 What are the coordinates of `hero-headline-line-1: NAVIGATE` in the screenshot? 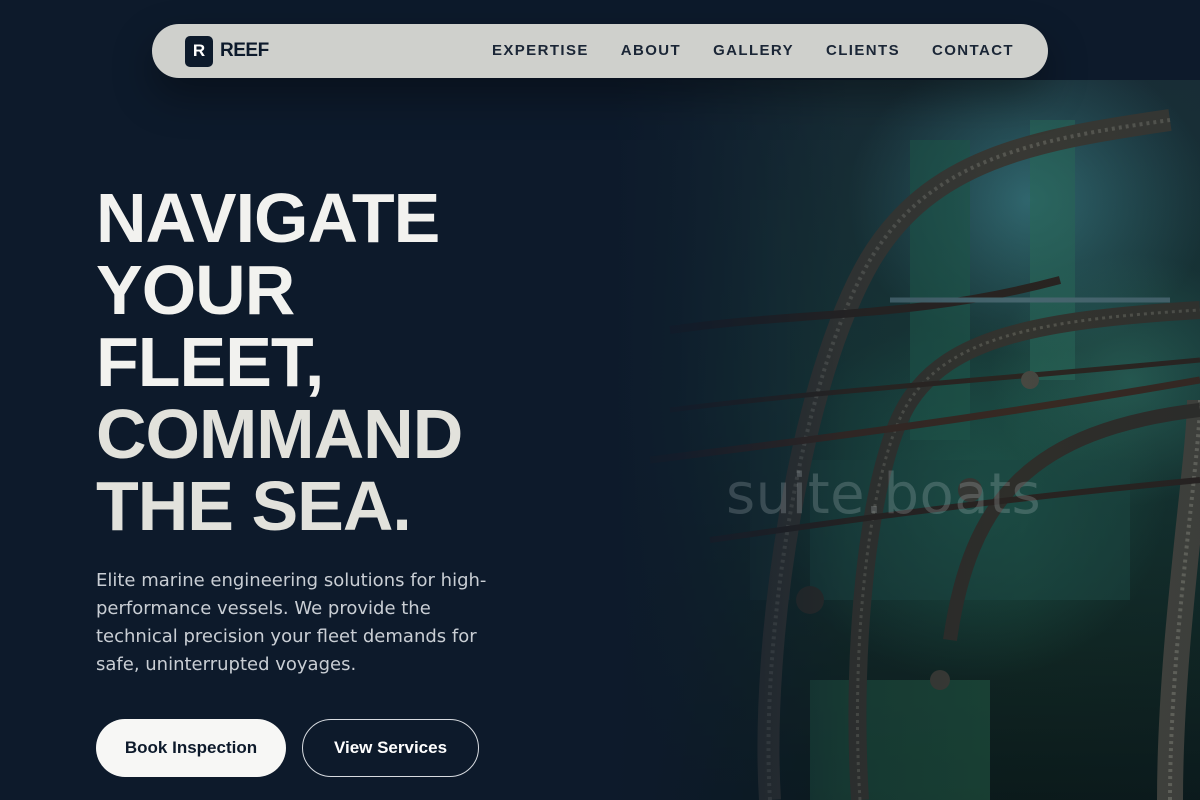 It's located at (268, 218).